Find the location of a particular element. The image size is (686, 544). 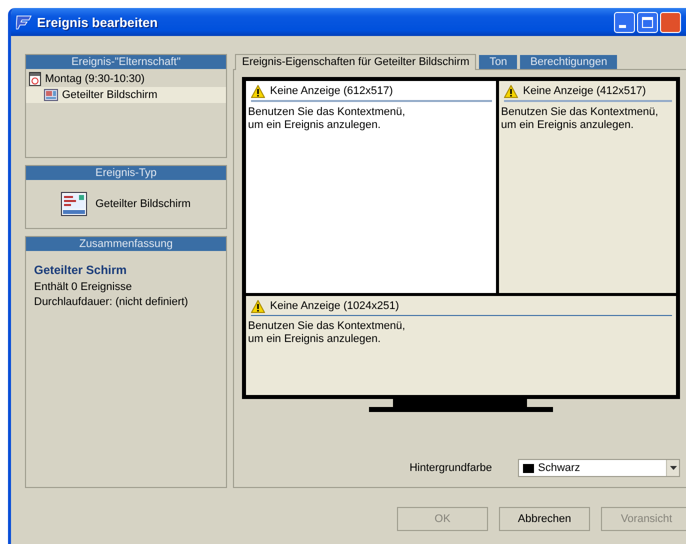

pane-title: Keine Anzeige (412x517) is located at coordinates (584, 91).